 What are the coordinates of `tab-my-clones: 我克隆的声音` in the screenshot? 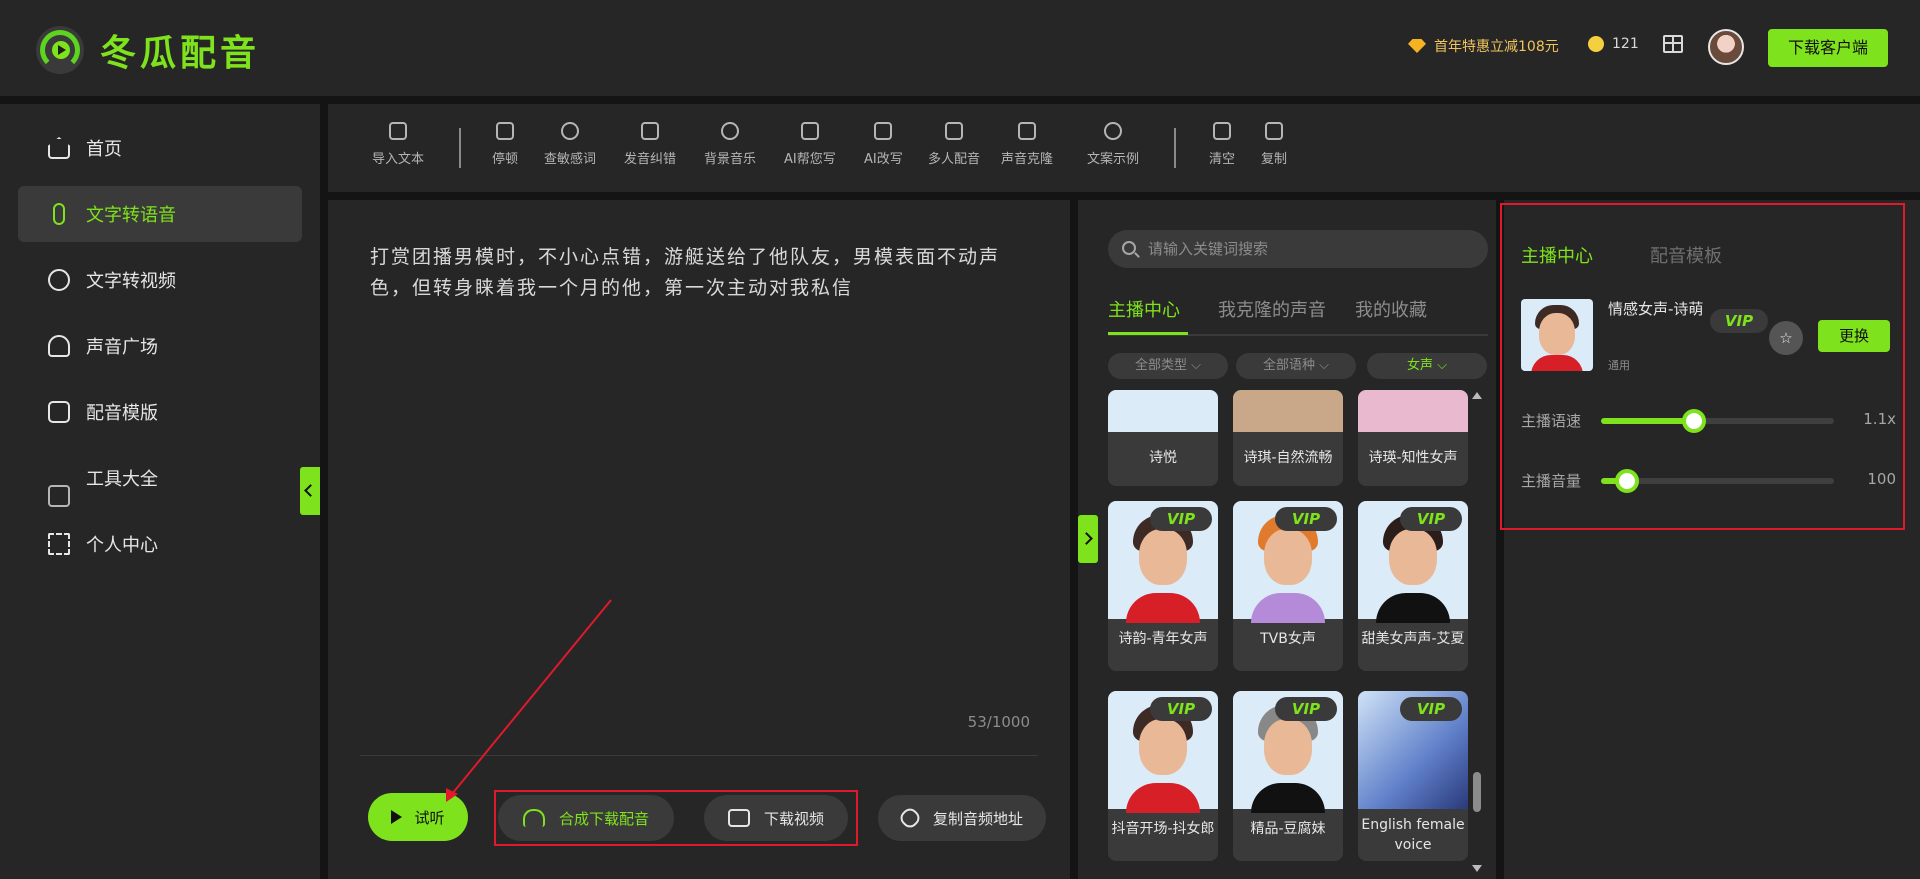 It's located at (1272, 309).